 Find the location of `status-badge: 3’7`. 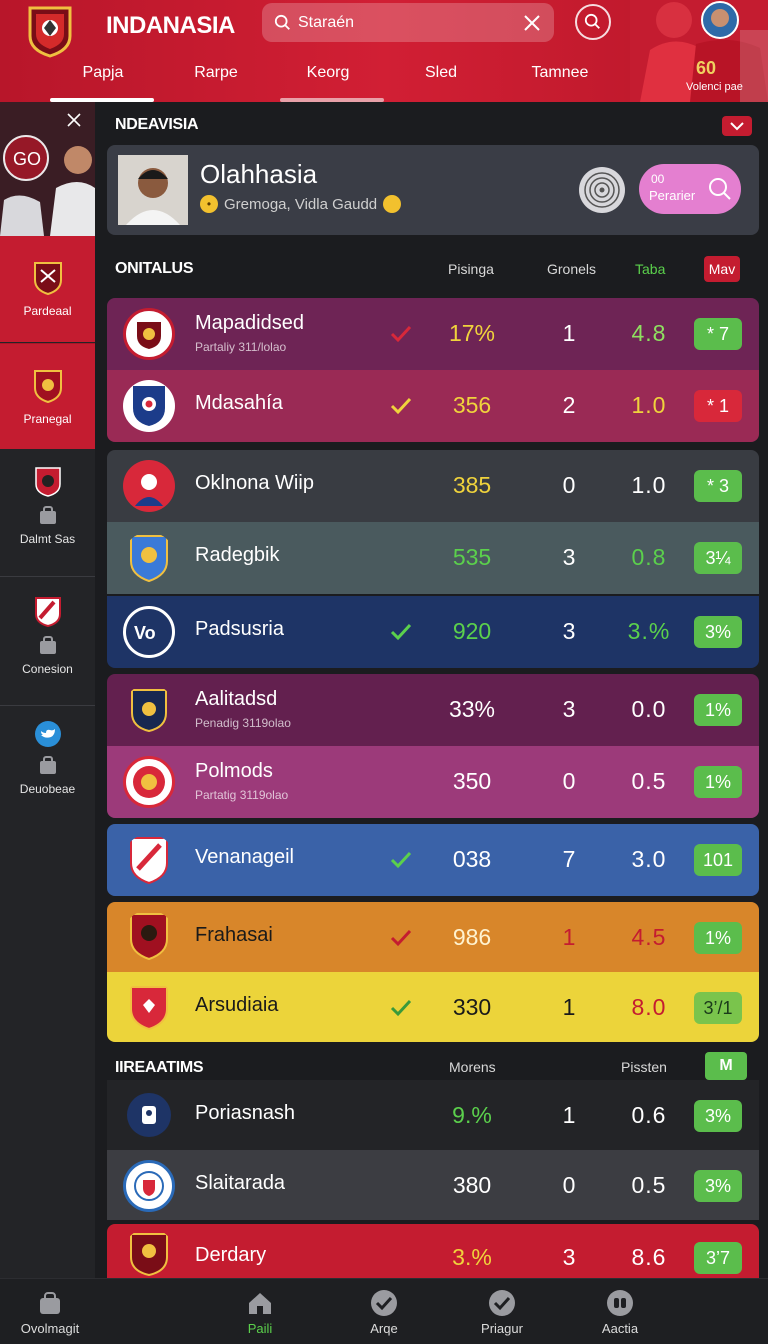

status-badge: 3’7 is located at coordinates (718, 1258).